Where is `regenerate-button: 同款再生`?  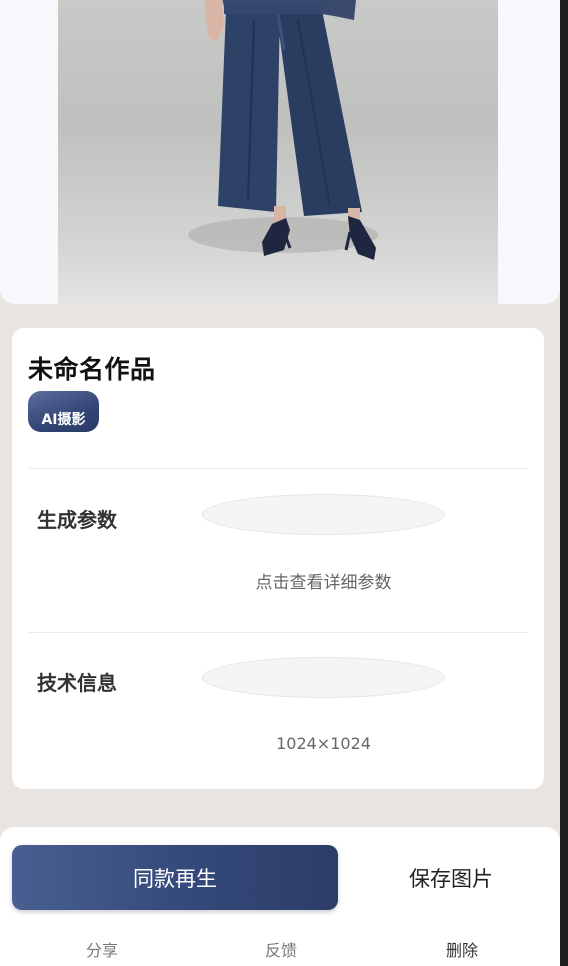
regenerate-button: 同款再生 is located at coordinates (175, 877).